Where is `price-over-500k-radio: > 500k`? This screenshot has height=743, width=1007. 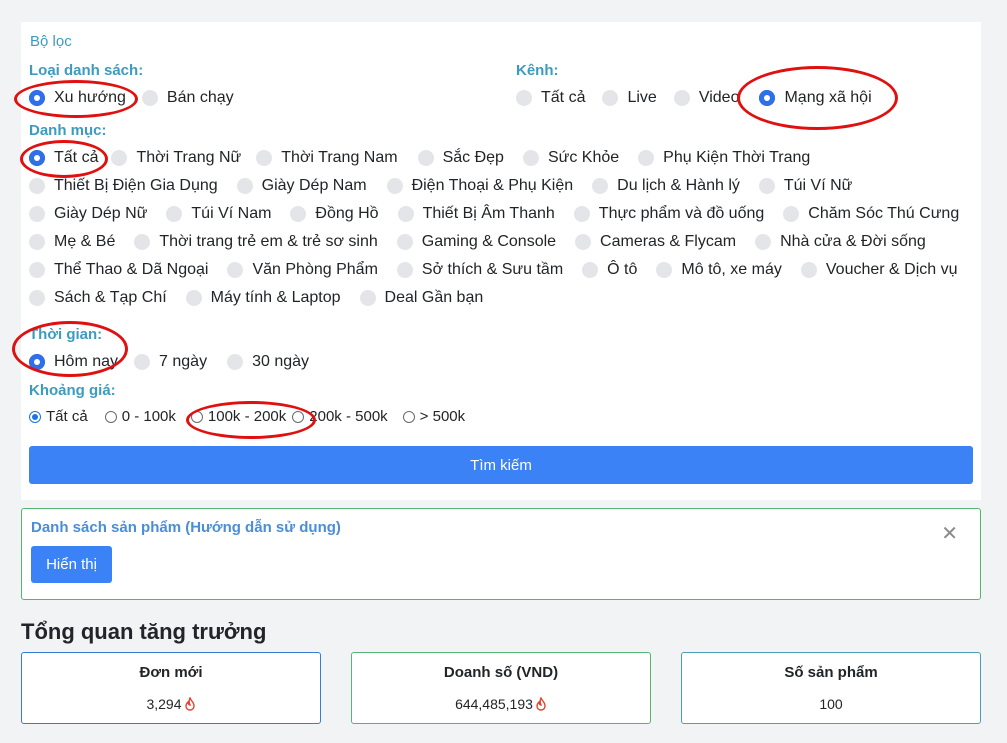
price-over-500k-radio: > 500k is located at coordinates (434, 416).